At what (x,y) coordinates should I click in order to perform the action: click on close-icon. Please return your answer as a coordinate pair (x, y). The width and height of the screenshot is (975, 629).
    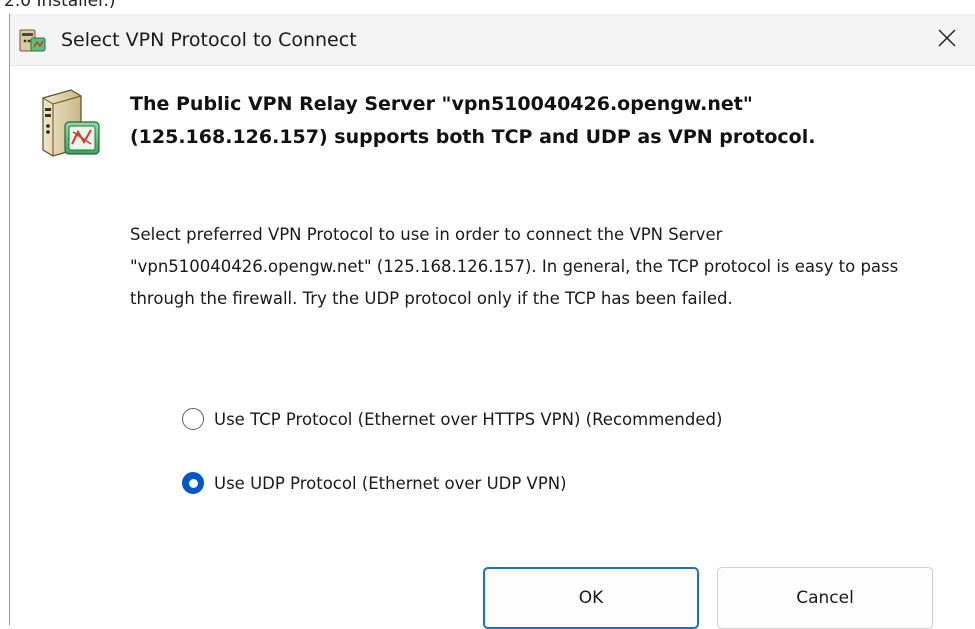
    Looking at the image, I should click on (947, 40).